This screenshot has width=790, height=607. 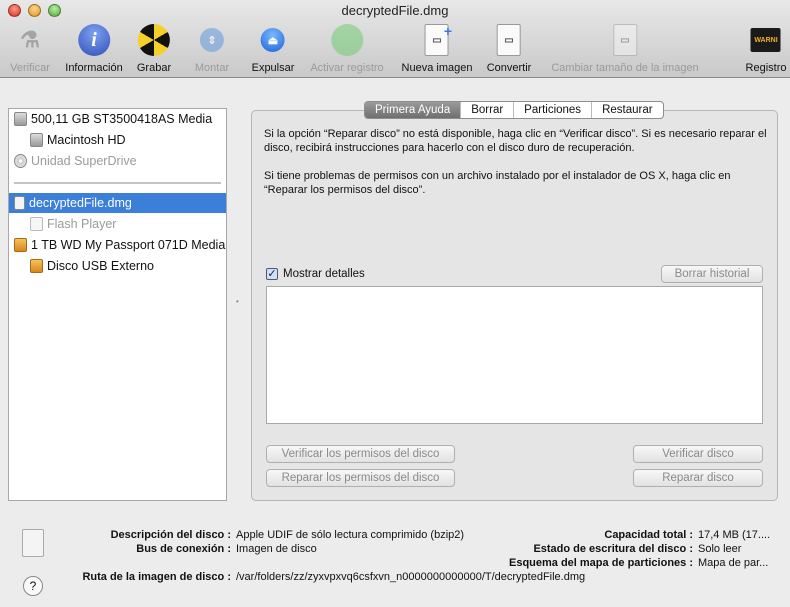 What do you see at coordinates (273, 68) in the screenshot?
I see `toolbar-label: Expulsar` at bounding box center [273, 68].